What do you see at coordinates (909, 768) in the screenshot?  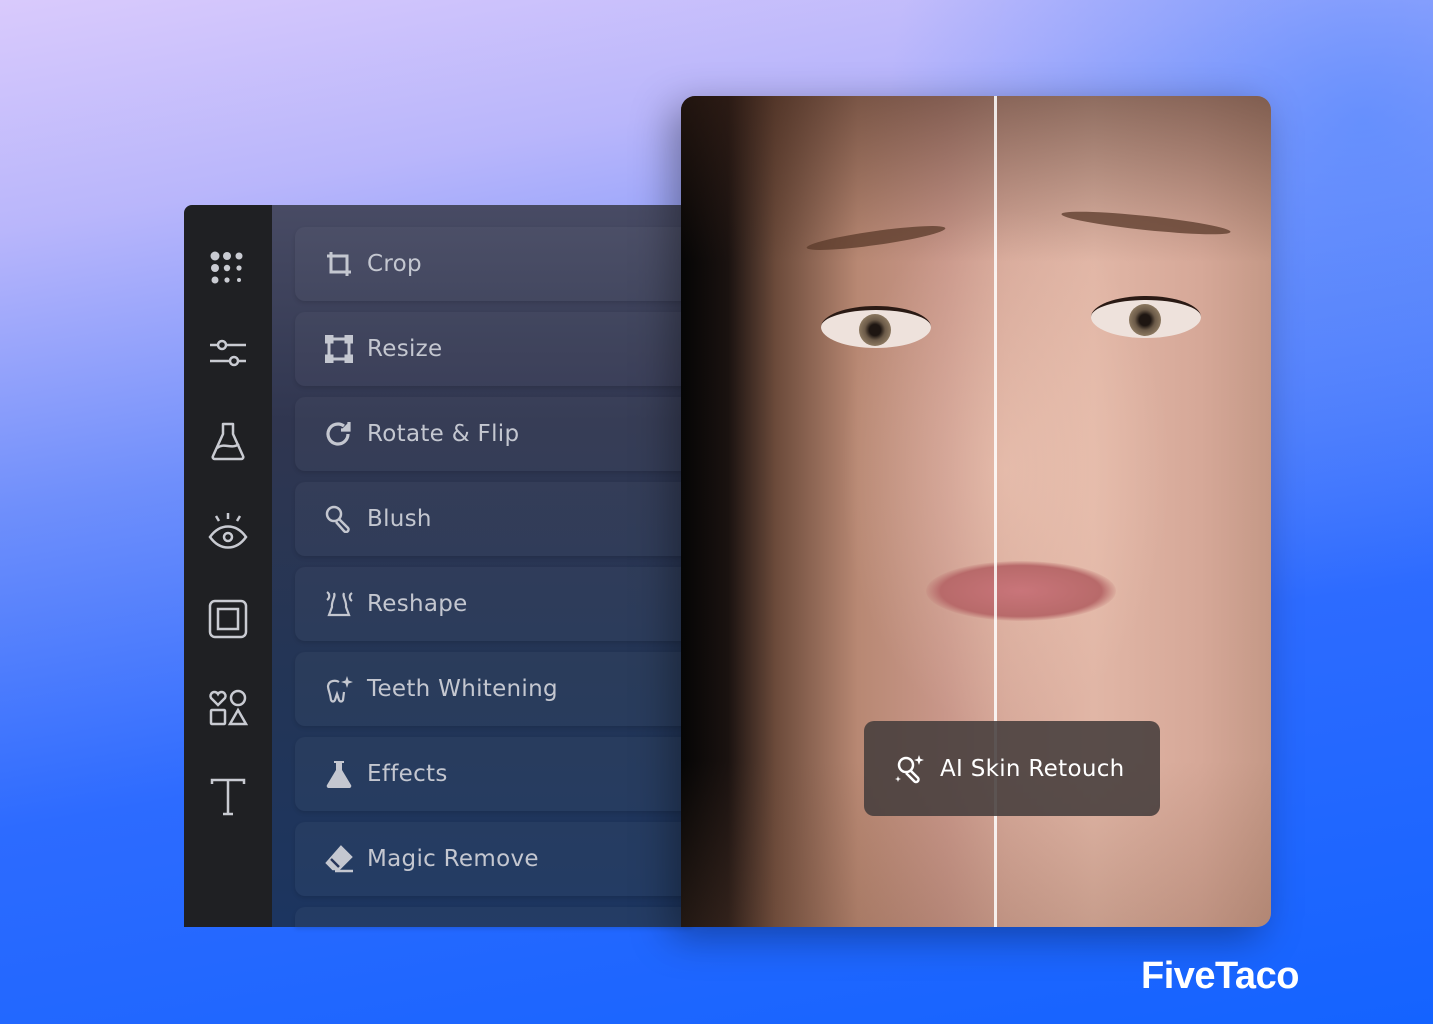 I see `magic-retouch-icon` at bounding box center [909, 768].